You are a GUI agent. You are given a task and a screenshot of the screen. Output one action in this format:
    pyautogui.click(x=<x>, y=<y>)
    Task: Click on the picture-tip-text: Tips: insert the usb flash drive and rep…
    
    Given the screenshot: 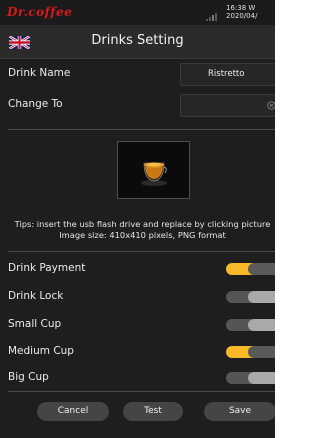 What is the action you would take?
    pyautogui.click(x=142, y=224)
    